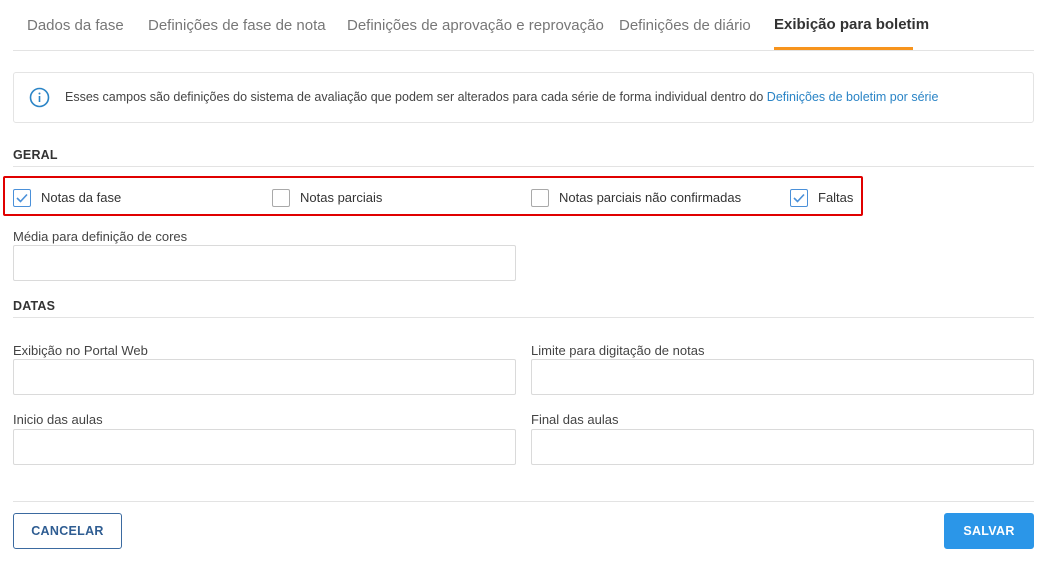 This screenshot has height=562, width=1046. I want to click on checkbox-notas-parciais: Notas parciais, so click(327, 197).